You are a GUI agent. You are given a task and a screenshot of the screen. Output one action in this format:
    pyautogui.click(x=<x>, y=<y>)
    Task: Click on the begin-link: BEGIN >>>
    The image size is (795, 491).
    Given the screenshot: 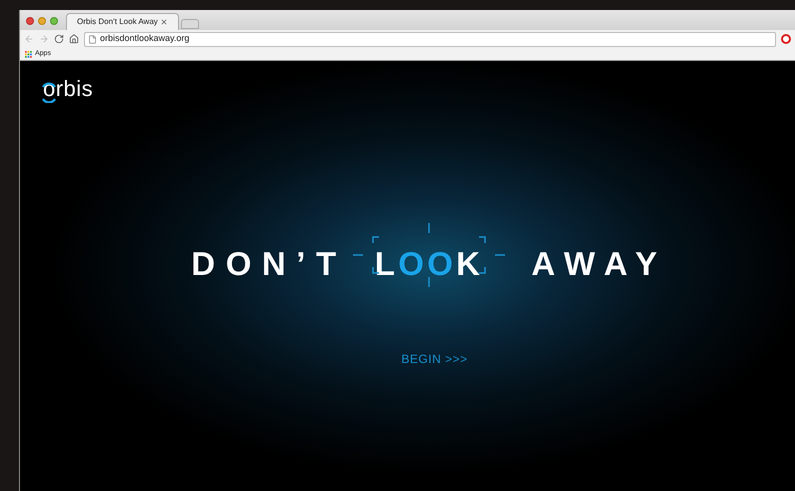 What is the action you would take?
    pyautogui.click(x=434, y=359)
    